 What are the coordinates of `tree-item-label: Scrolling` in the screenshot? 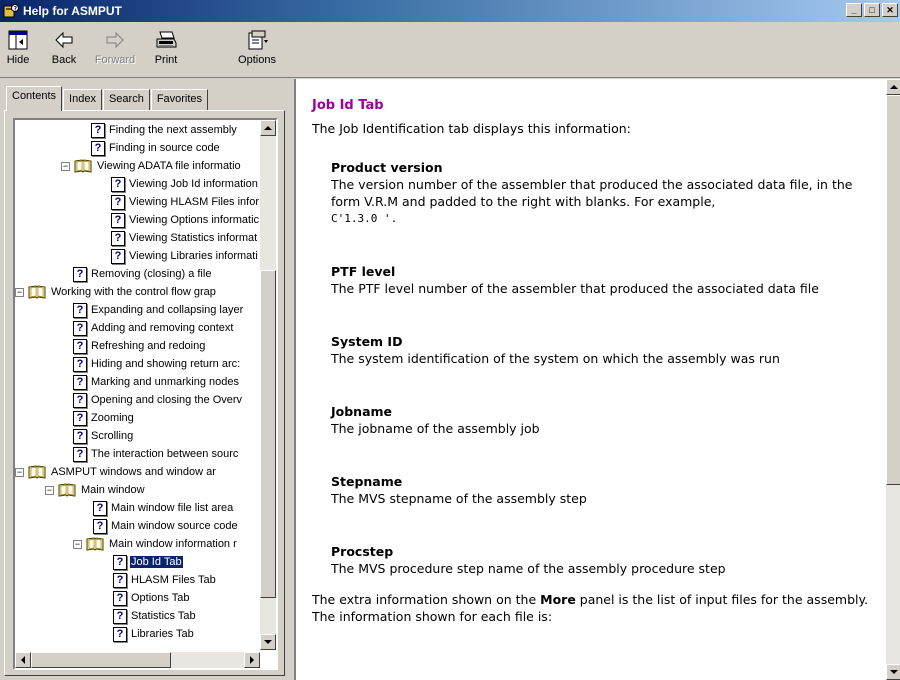 It's located at (112, 436).